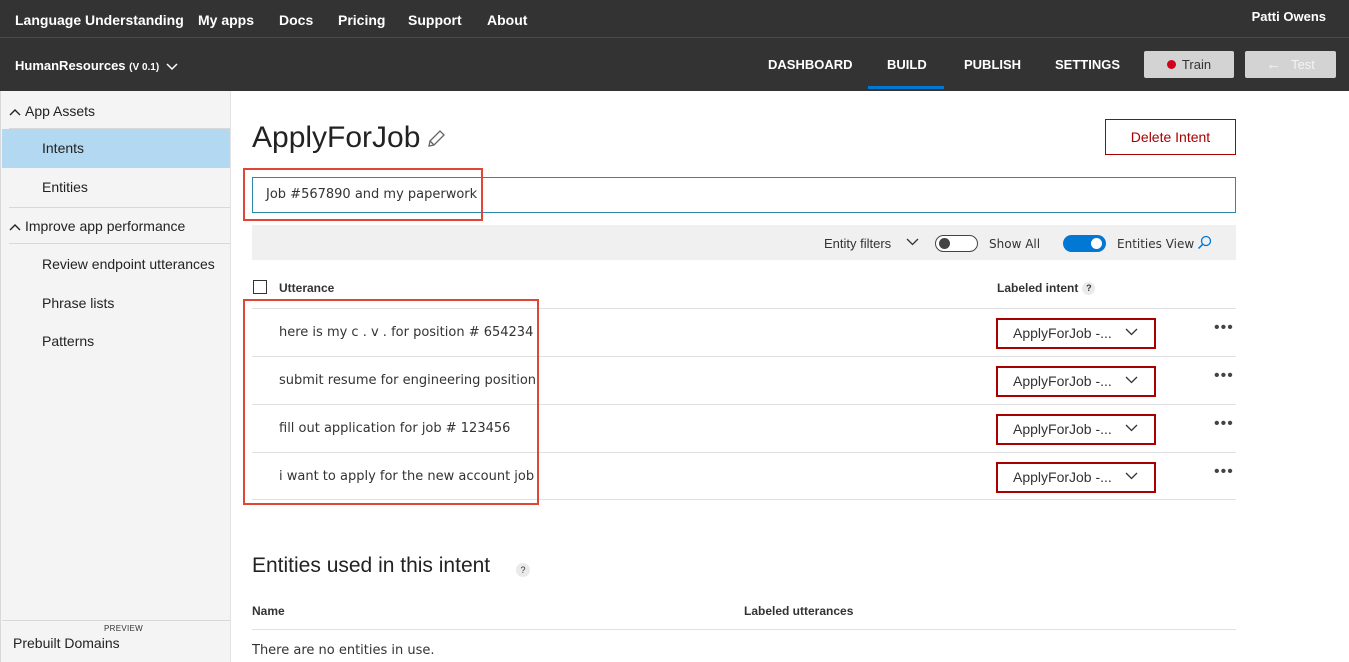  What do you see at coordinates (99, 20) in the screenshot?
I see `brand-link: Language Understanding` at bounding box center [99, 20].